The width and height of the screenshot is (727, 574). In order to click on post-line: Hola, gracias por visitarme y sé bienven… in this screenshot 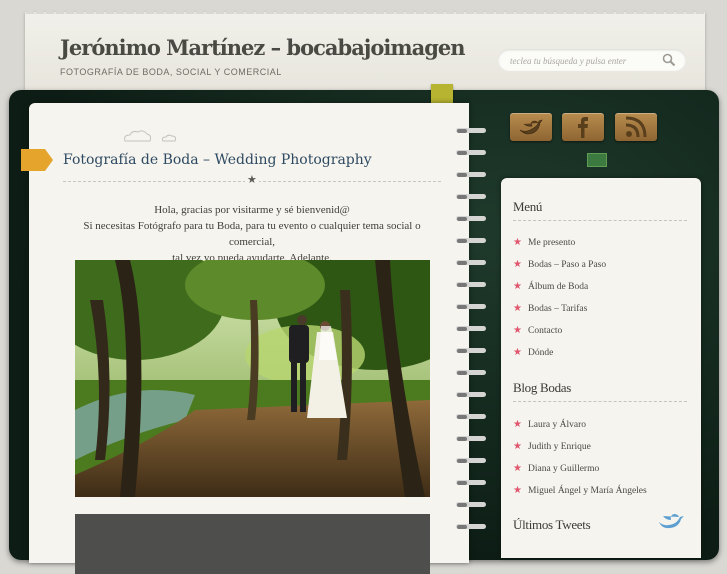, I will do `click(252, 210)`.